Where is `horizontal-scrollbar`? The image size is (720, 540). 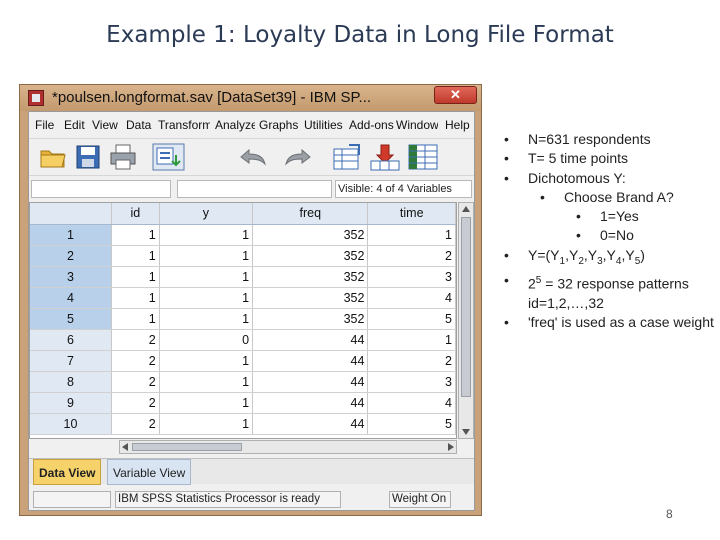 horizontal-scrollbar is located at coordinates (288, 447).